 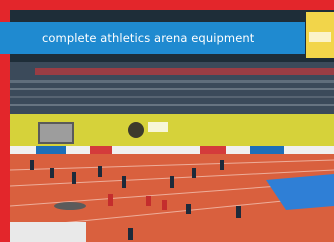 I want to click on wall-sign, so click(x=158, y=127).